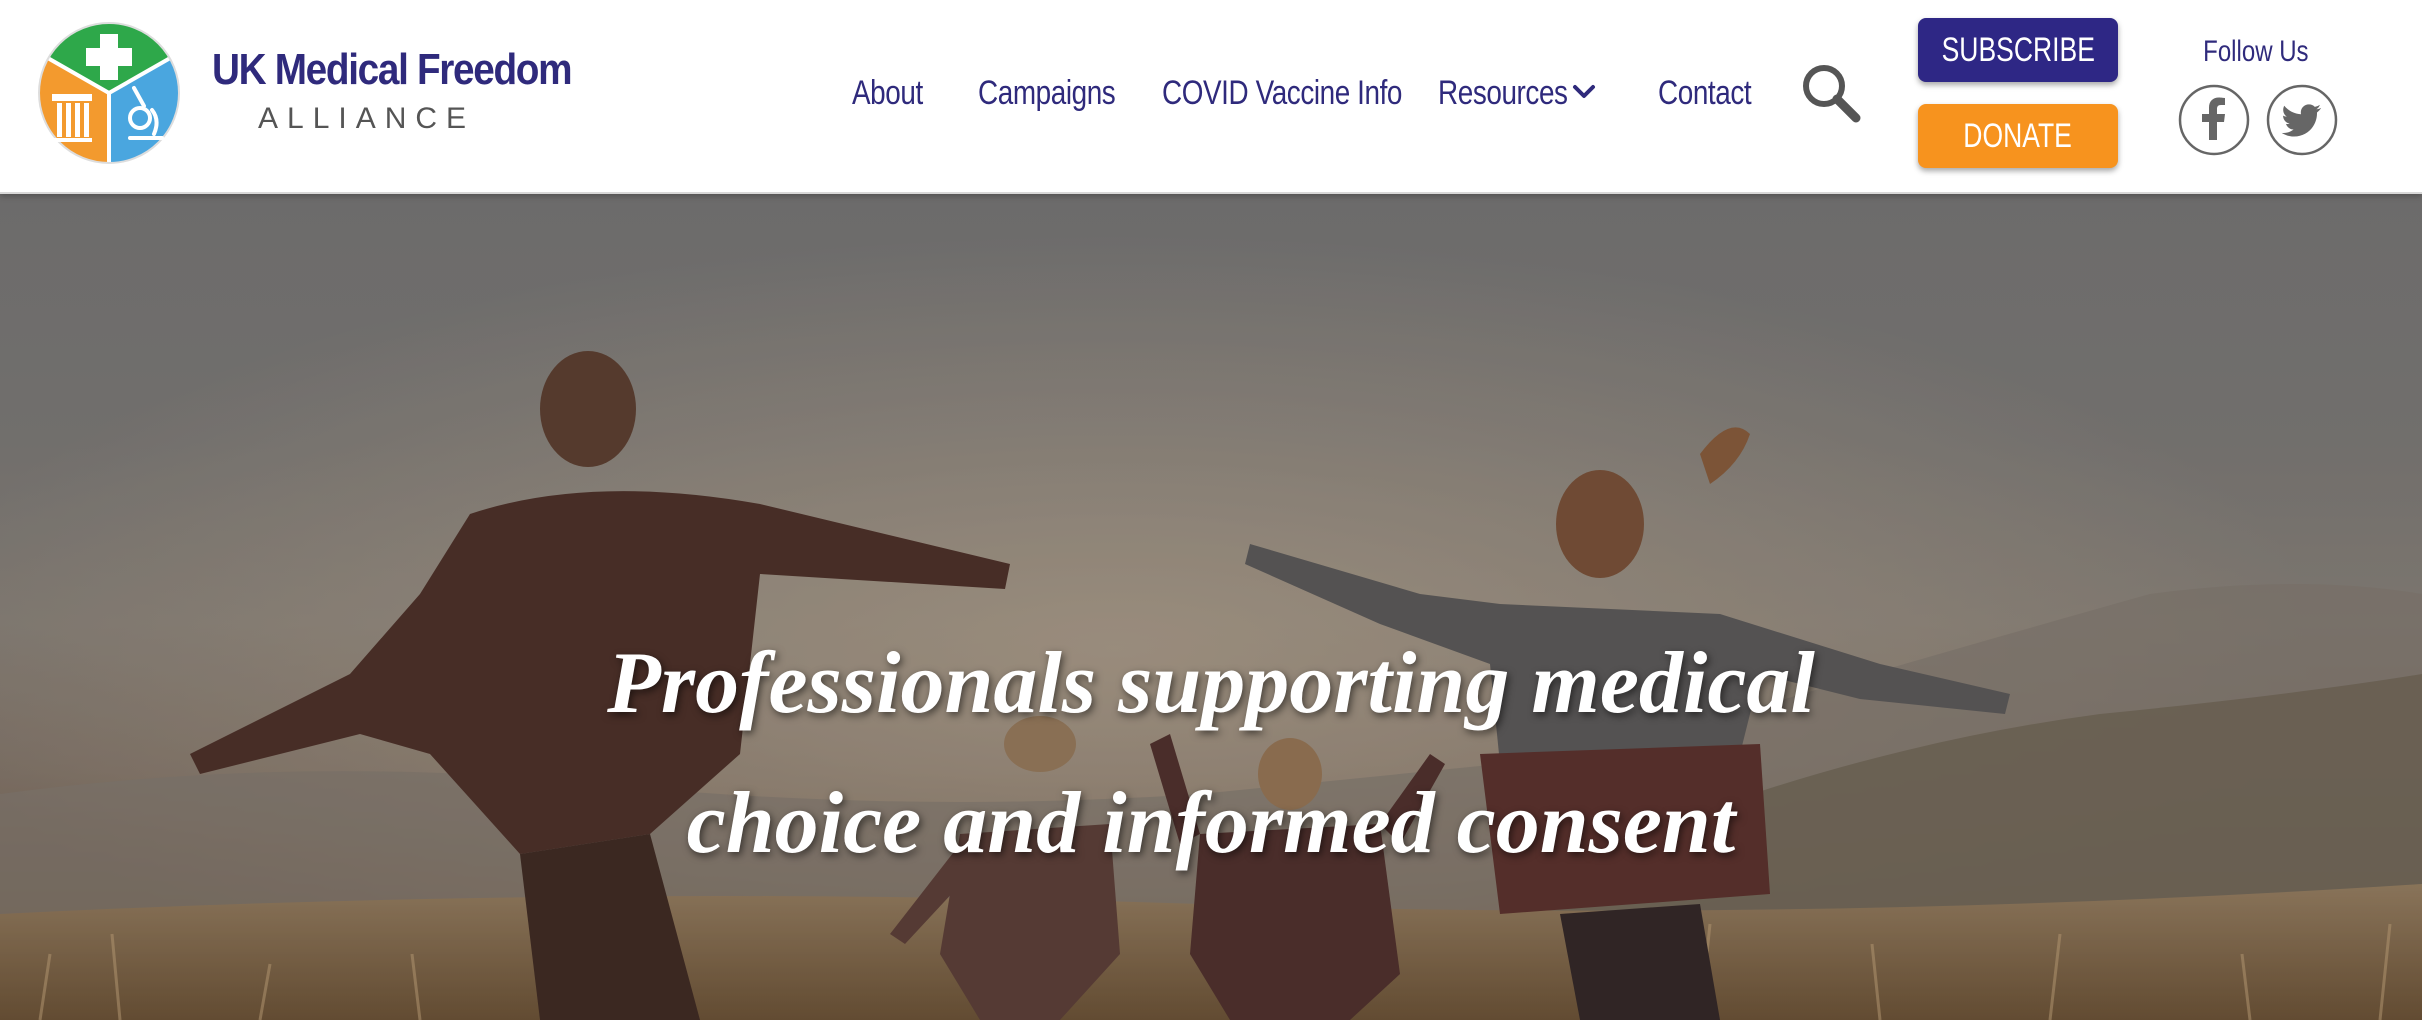 The height and width of the screenshot is (1020, 2422). Describe the element at coordinates (1503, 93) in the screenshot. I see `nav-item-resources: Resources` at that location.